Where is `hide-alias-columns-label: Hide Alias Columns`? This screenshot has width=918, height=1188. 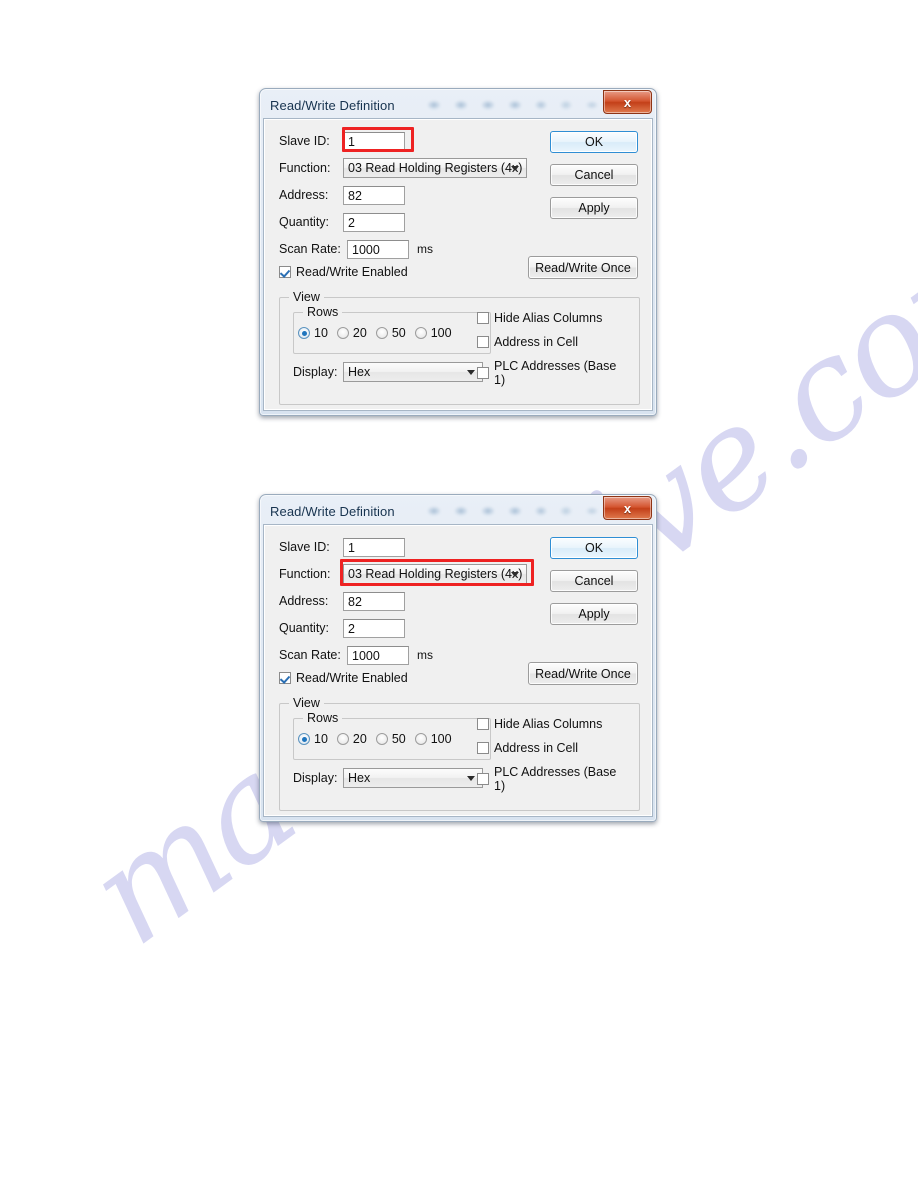
hide-alias-columns-label: Hide Alias Columns is located at coordinates (548, 318).